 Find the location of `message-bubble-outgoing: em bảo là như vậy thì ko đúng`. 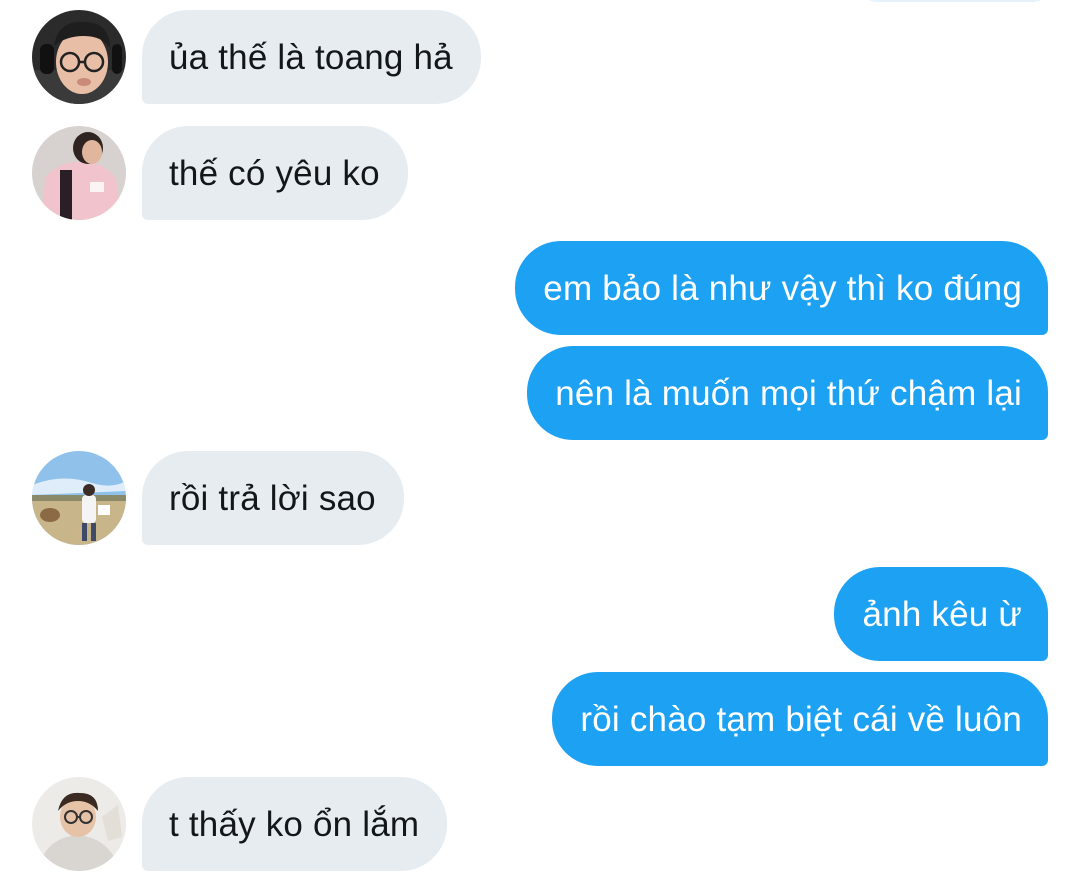

message-bubble-outgoing: em bảo là như vậy thì ko đúng is located at coordinates (781, 288).